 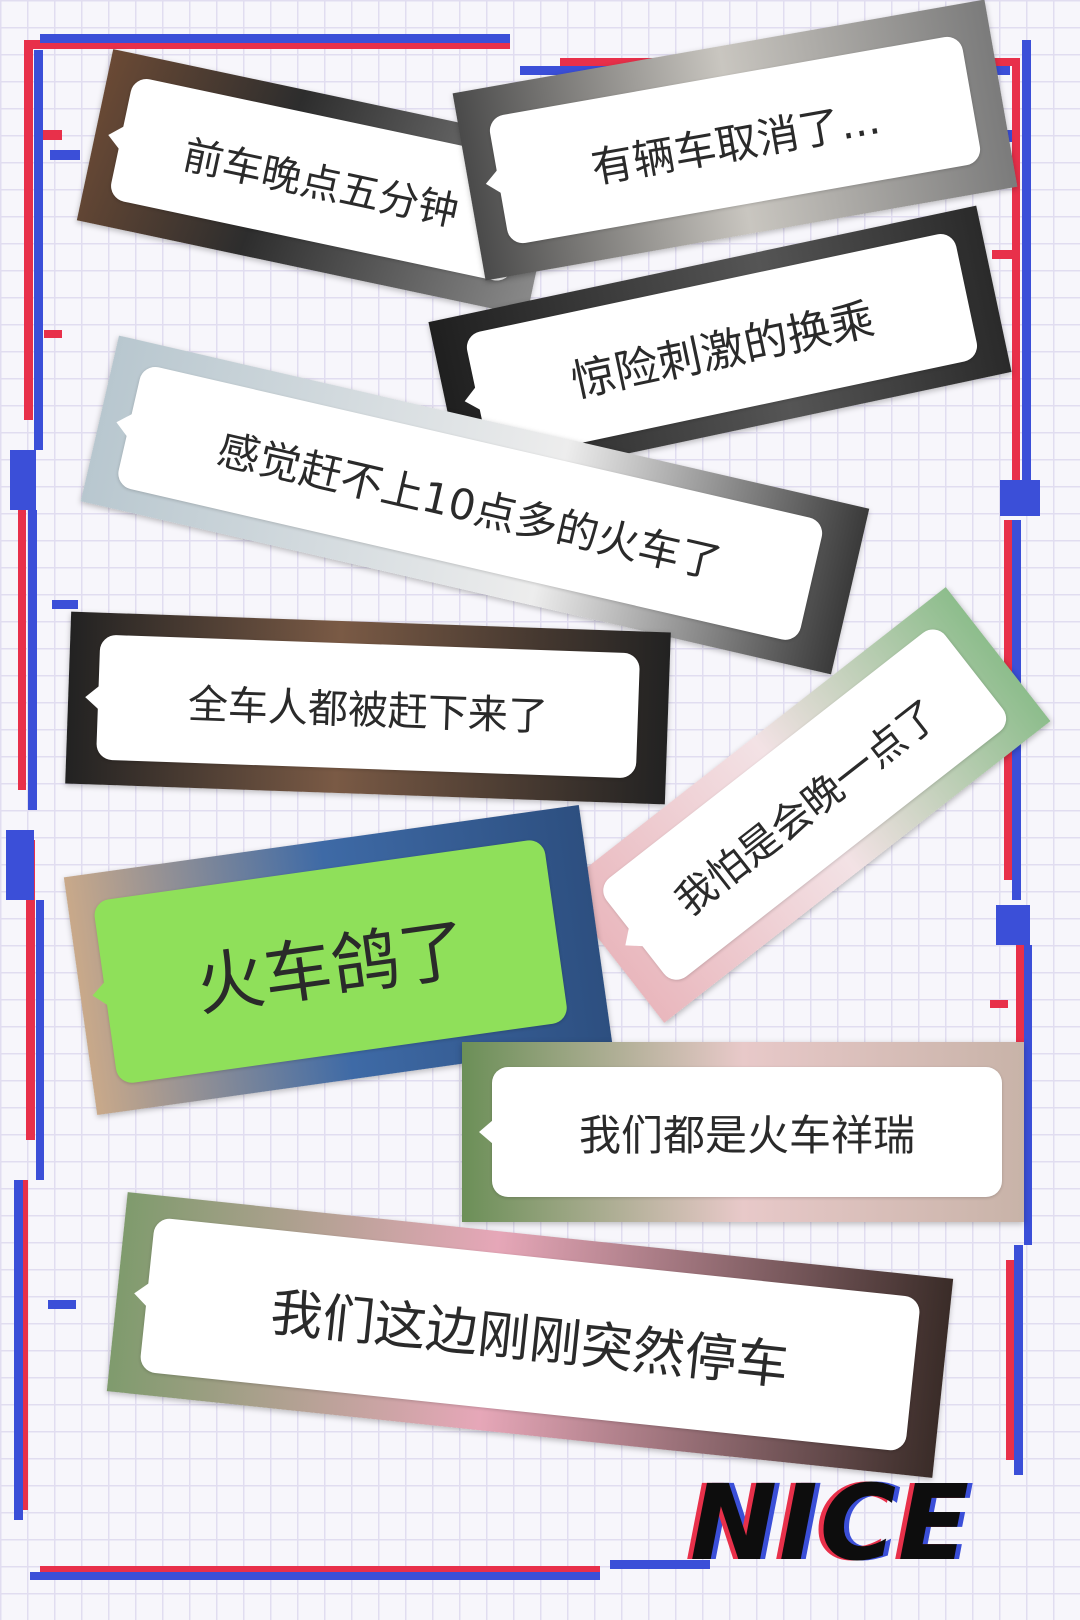 I want to click on photo-strip-5: 全车人都被赶下来了, so click(x=368, y=708).